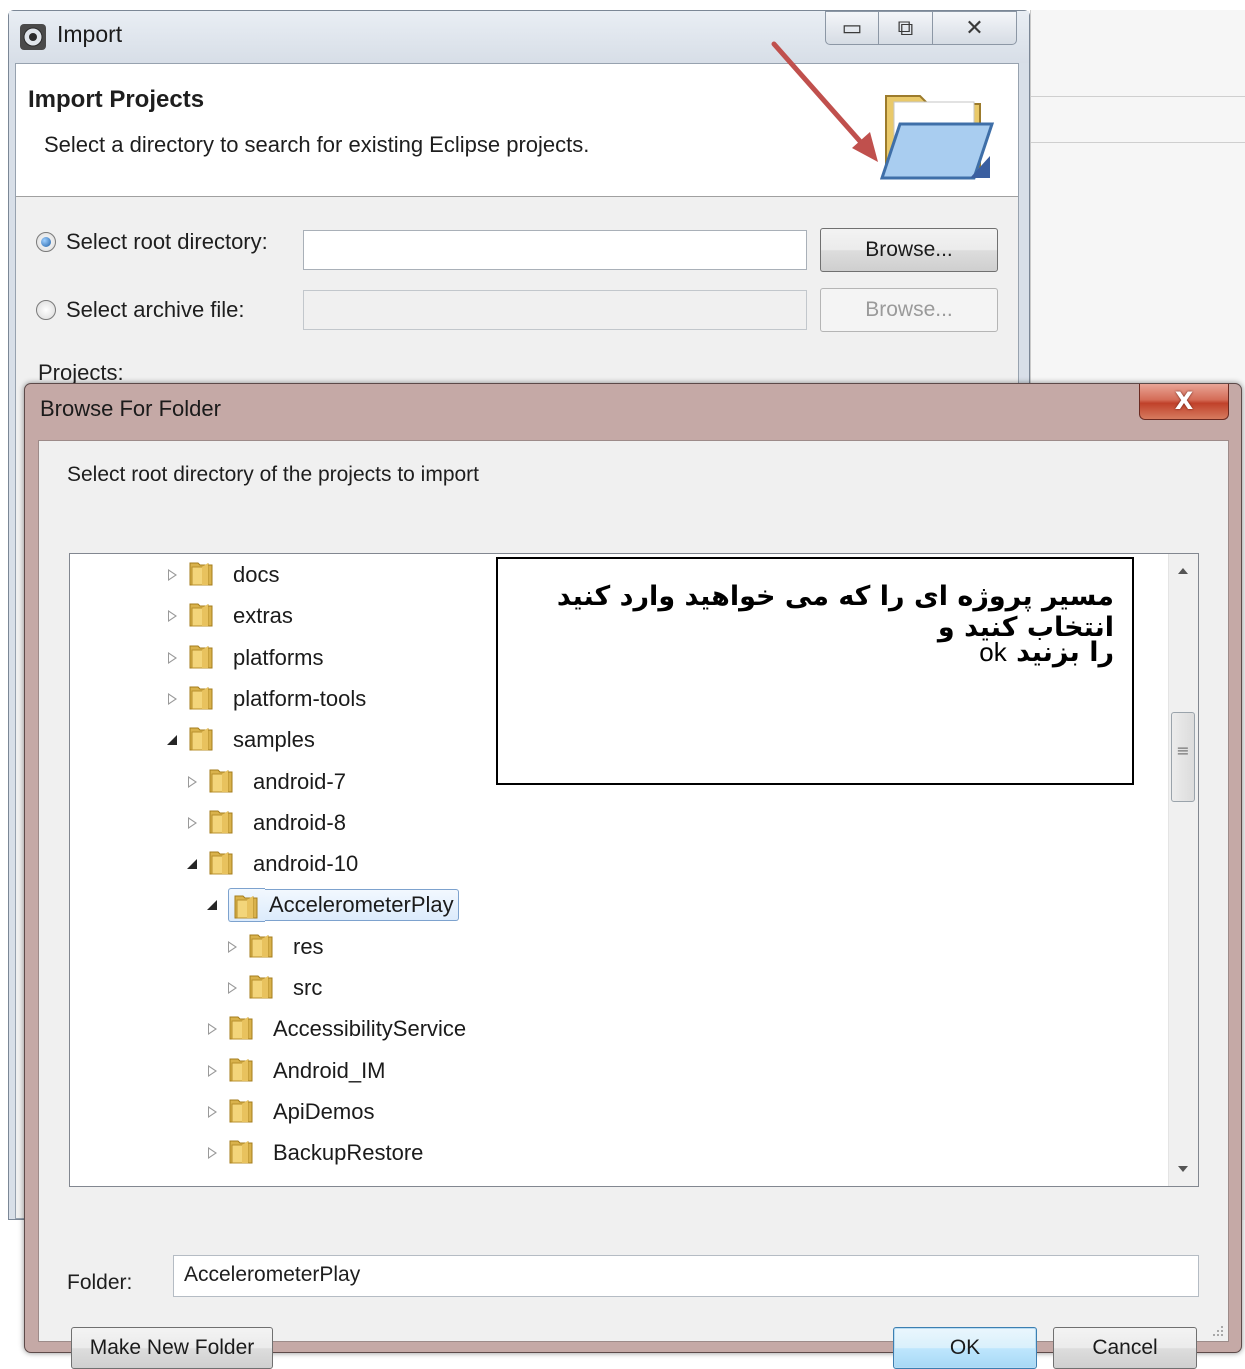  What do you see at coordinates (308, 987) in the screenshot?
I see `tree-item-label: src` at bounding box center [308, 987].